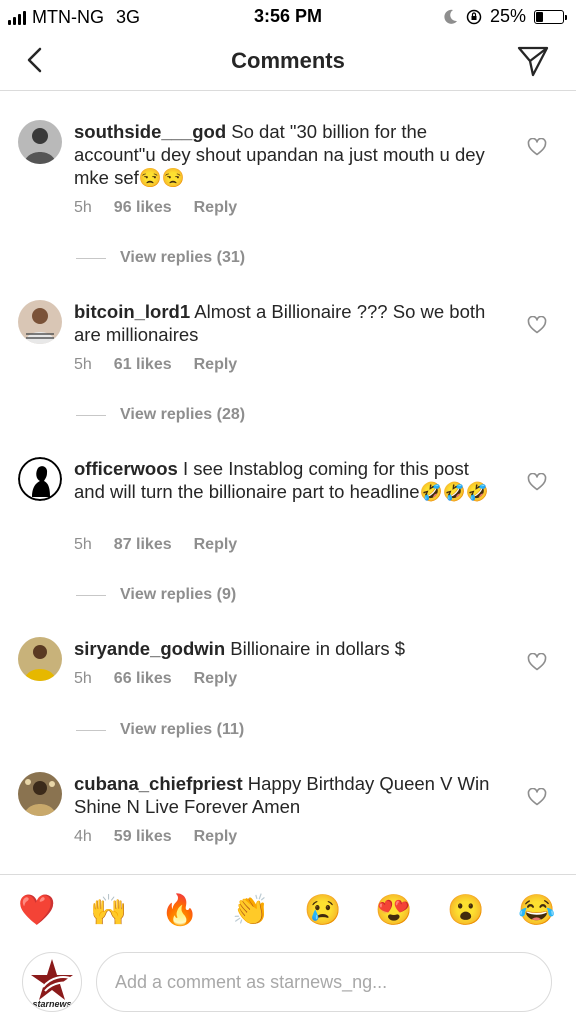 The height and width of the screenshot is (1024, 576). Describe the element at coordinates (394, 911) in the screenshot. I see `heart-eyes-emoji-button: 😍` at that location.